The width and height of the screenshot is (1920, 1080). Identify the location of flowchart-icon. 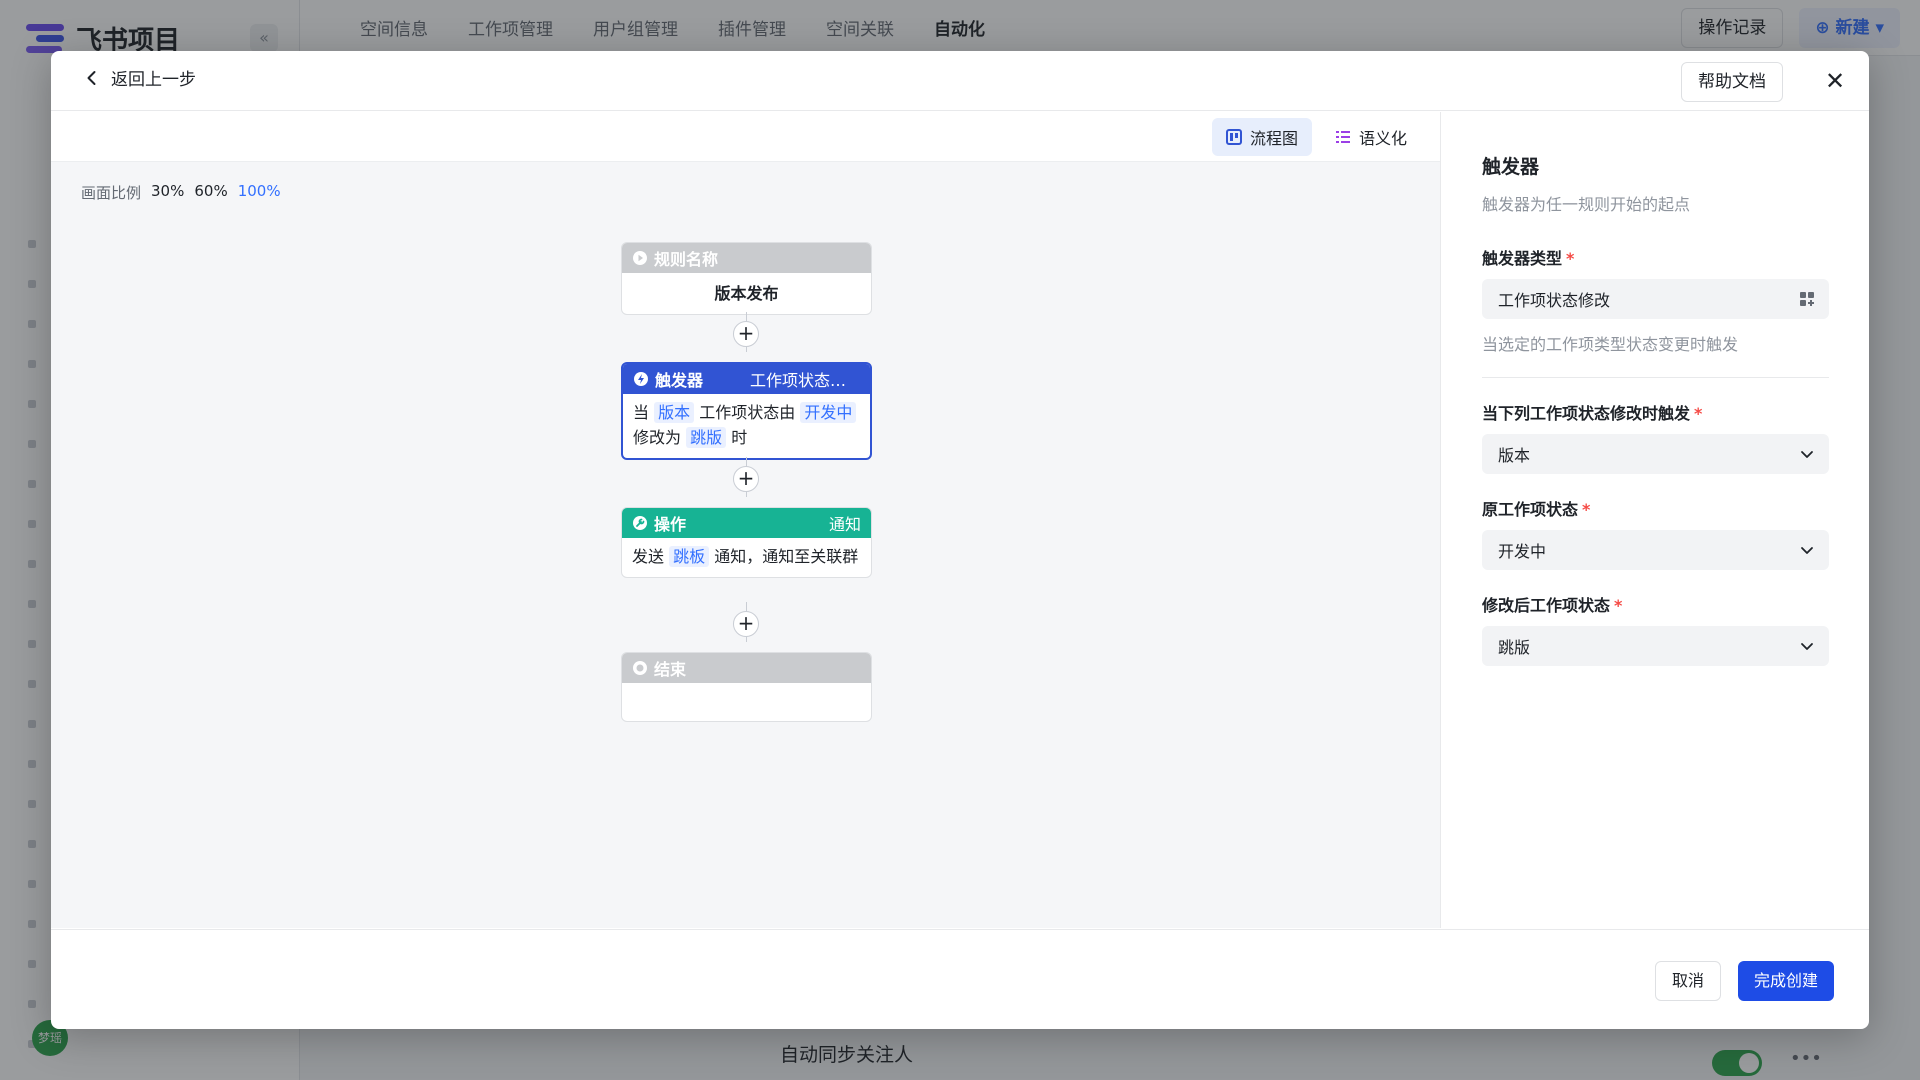
(1234, 137).